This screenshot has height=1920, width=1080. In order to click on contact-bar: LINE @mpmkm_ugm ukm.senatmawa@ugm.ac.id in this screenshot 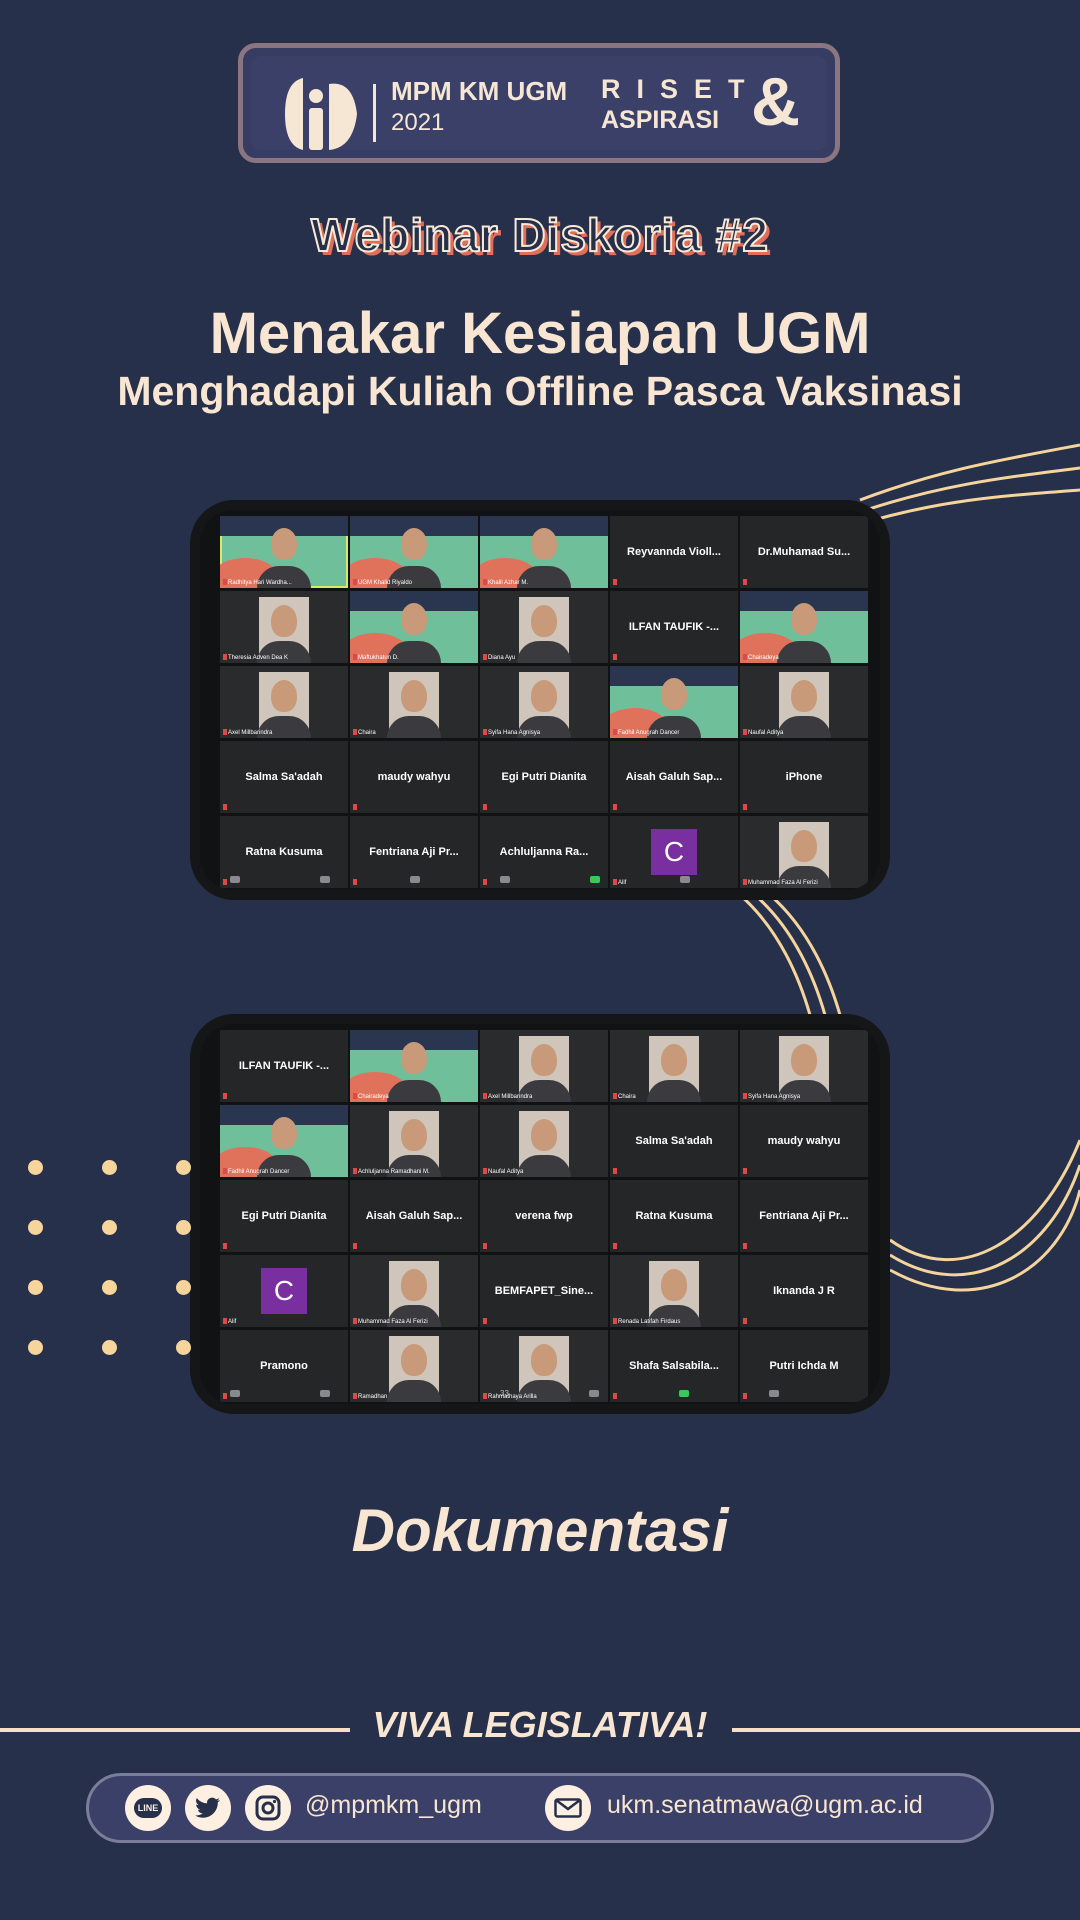, I will do `click(540, 1808)`.